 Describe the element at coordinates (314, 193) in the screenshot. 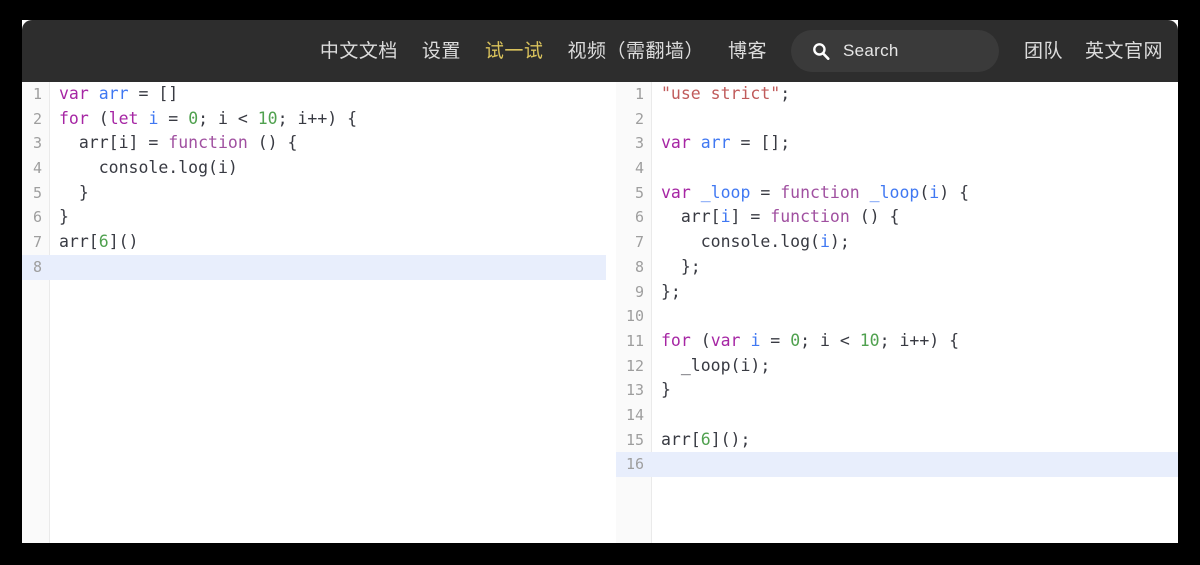

I see `code-line: 5 }` at that location.